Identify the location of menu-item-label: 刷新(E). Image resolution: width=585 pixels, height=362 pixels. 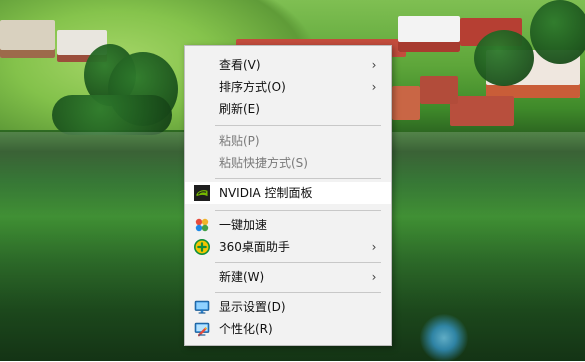
(239, 109).